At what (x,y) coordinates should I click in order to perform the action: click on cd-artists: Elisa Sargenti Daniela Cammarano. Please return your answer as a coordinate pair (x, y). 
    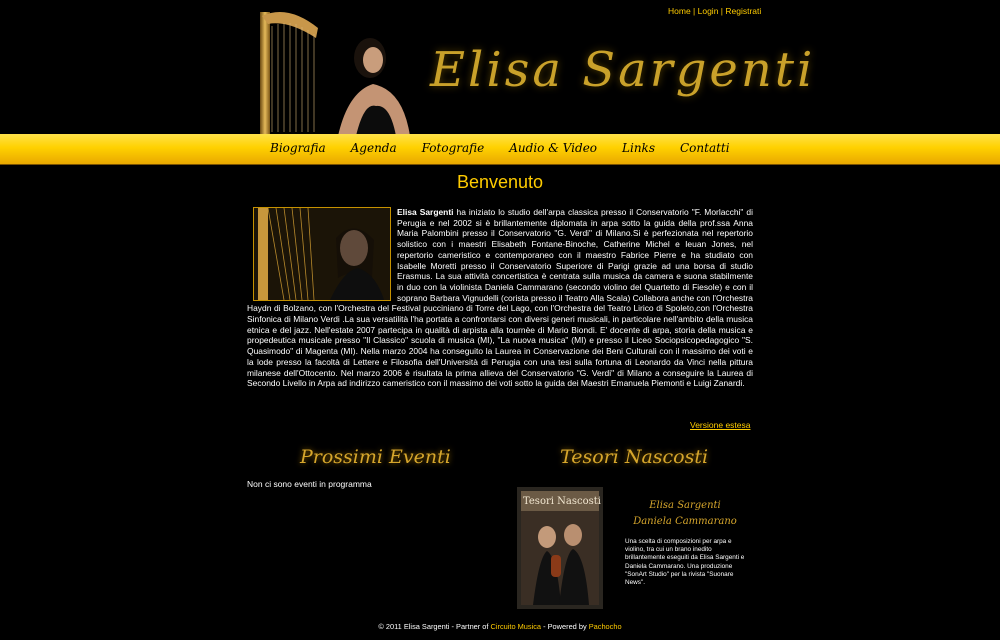
    Looking at the image, I should click on (685, 514).